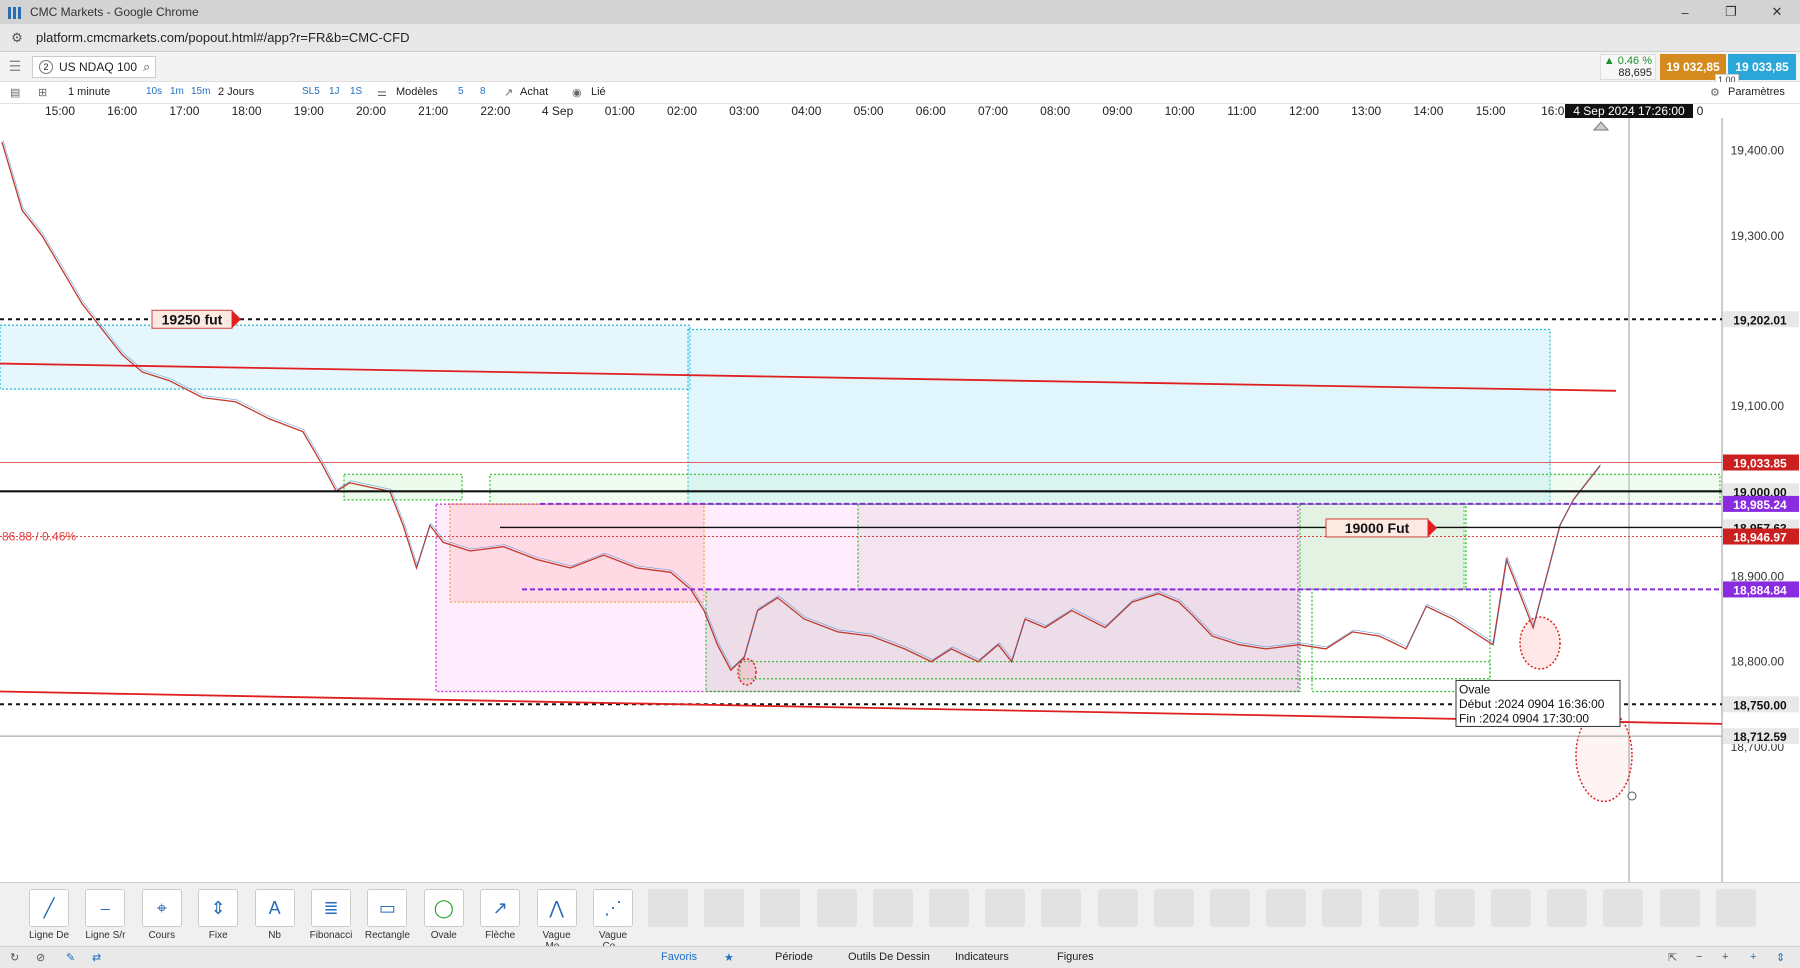 The height and width of the screenshot is (968, 1800). Describe the element at coordinates (1383, 546) in the screenshot. I see `drawing-rectangle` at that location.